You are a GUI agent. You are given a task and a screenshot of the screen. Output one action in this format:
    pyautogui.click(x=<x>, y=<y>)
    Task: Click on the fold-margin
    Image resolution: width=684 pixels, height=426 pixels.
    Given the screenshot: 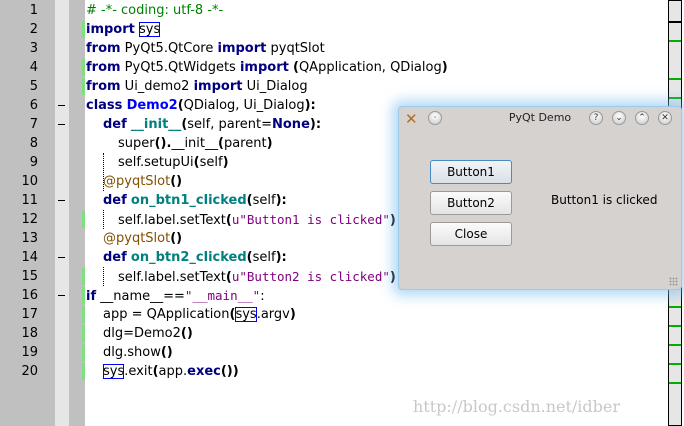 What is the action you would take?
    pyautogui.click(x=62, y=213)
    